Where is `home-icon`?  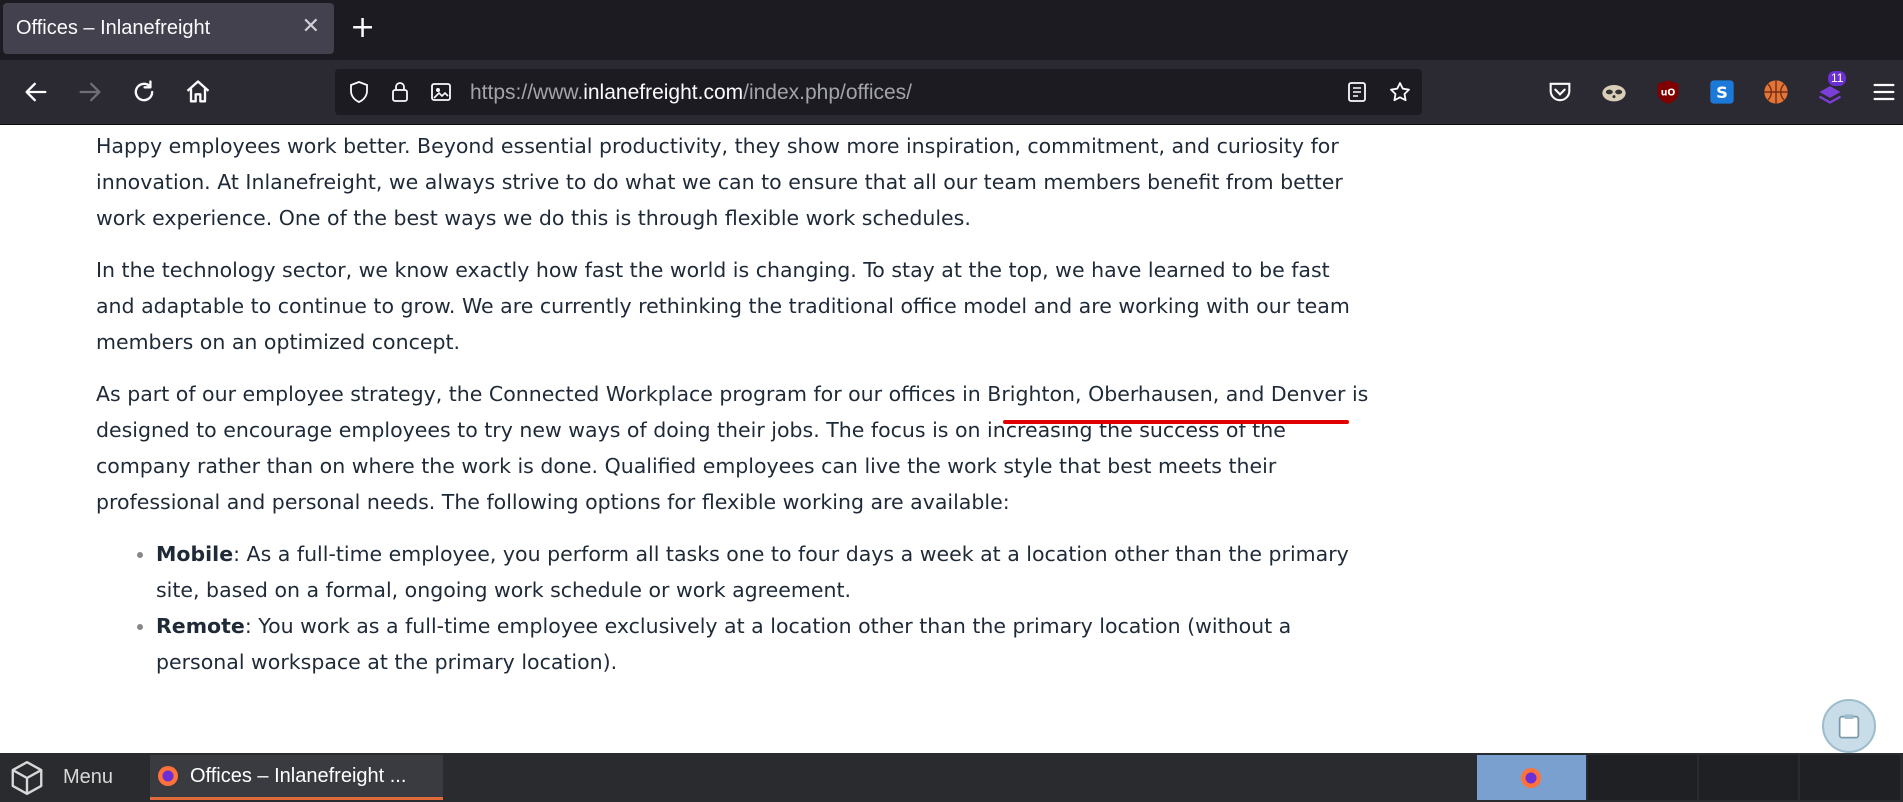
home-icon is located at coordinates (198, 92).